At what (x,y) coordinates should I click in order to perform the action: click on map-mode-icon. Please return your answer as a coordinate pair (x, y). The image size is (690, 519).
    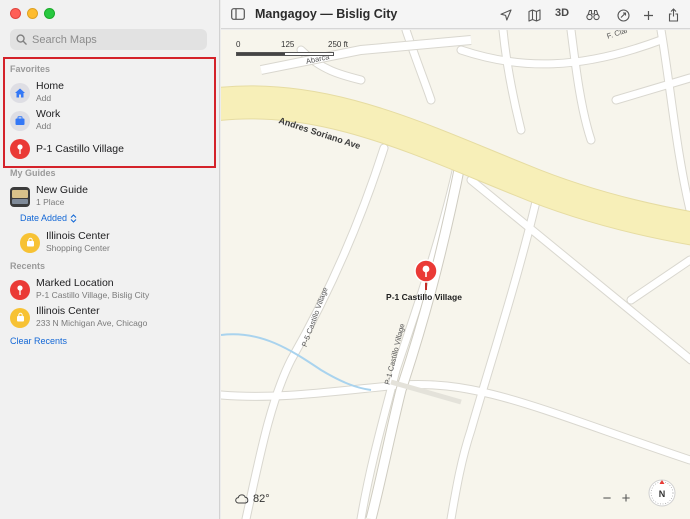
    Looking at the image, I should click on (534, 15).